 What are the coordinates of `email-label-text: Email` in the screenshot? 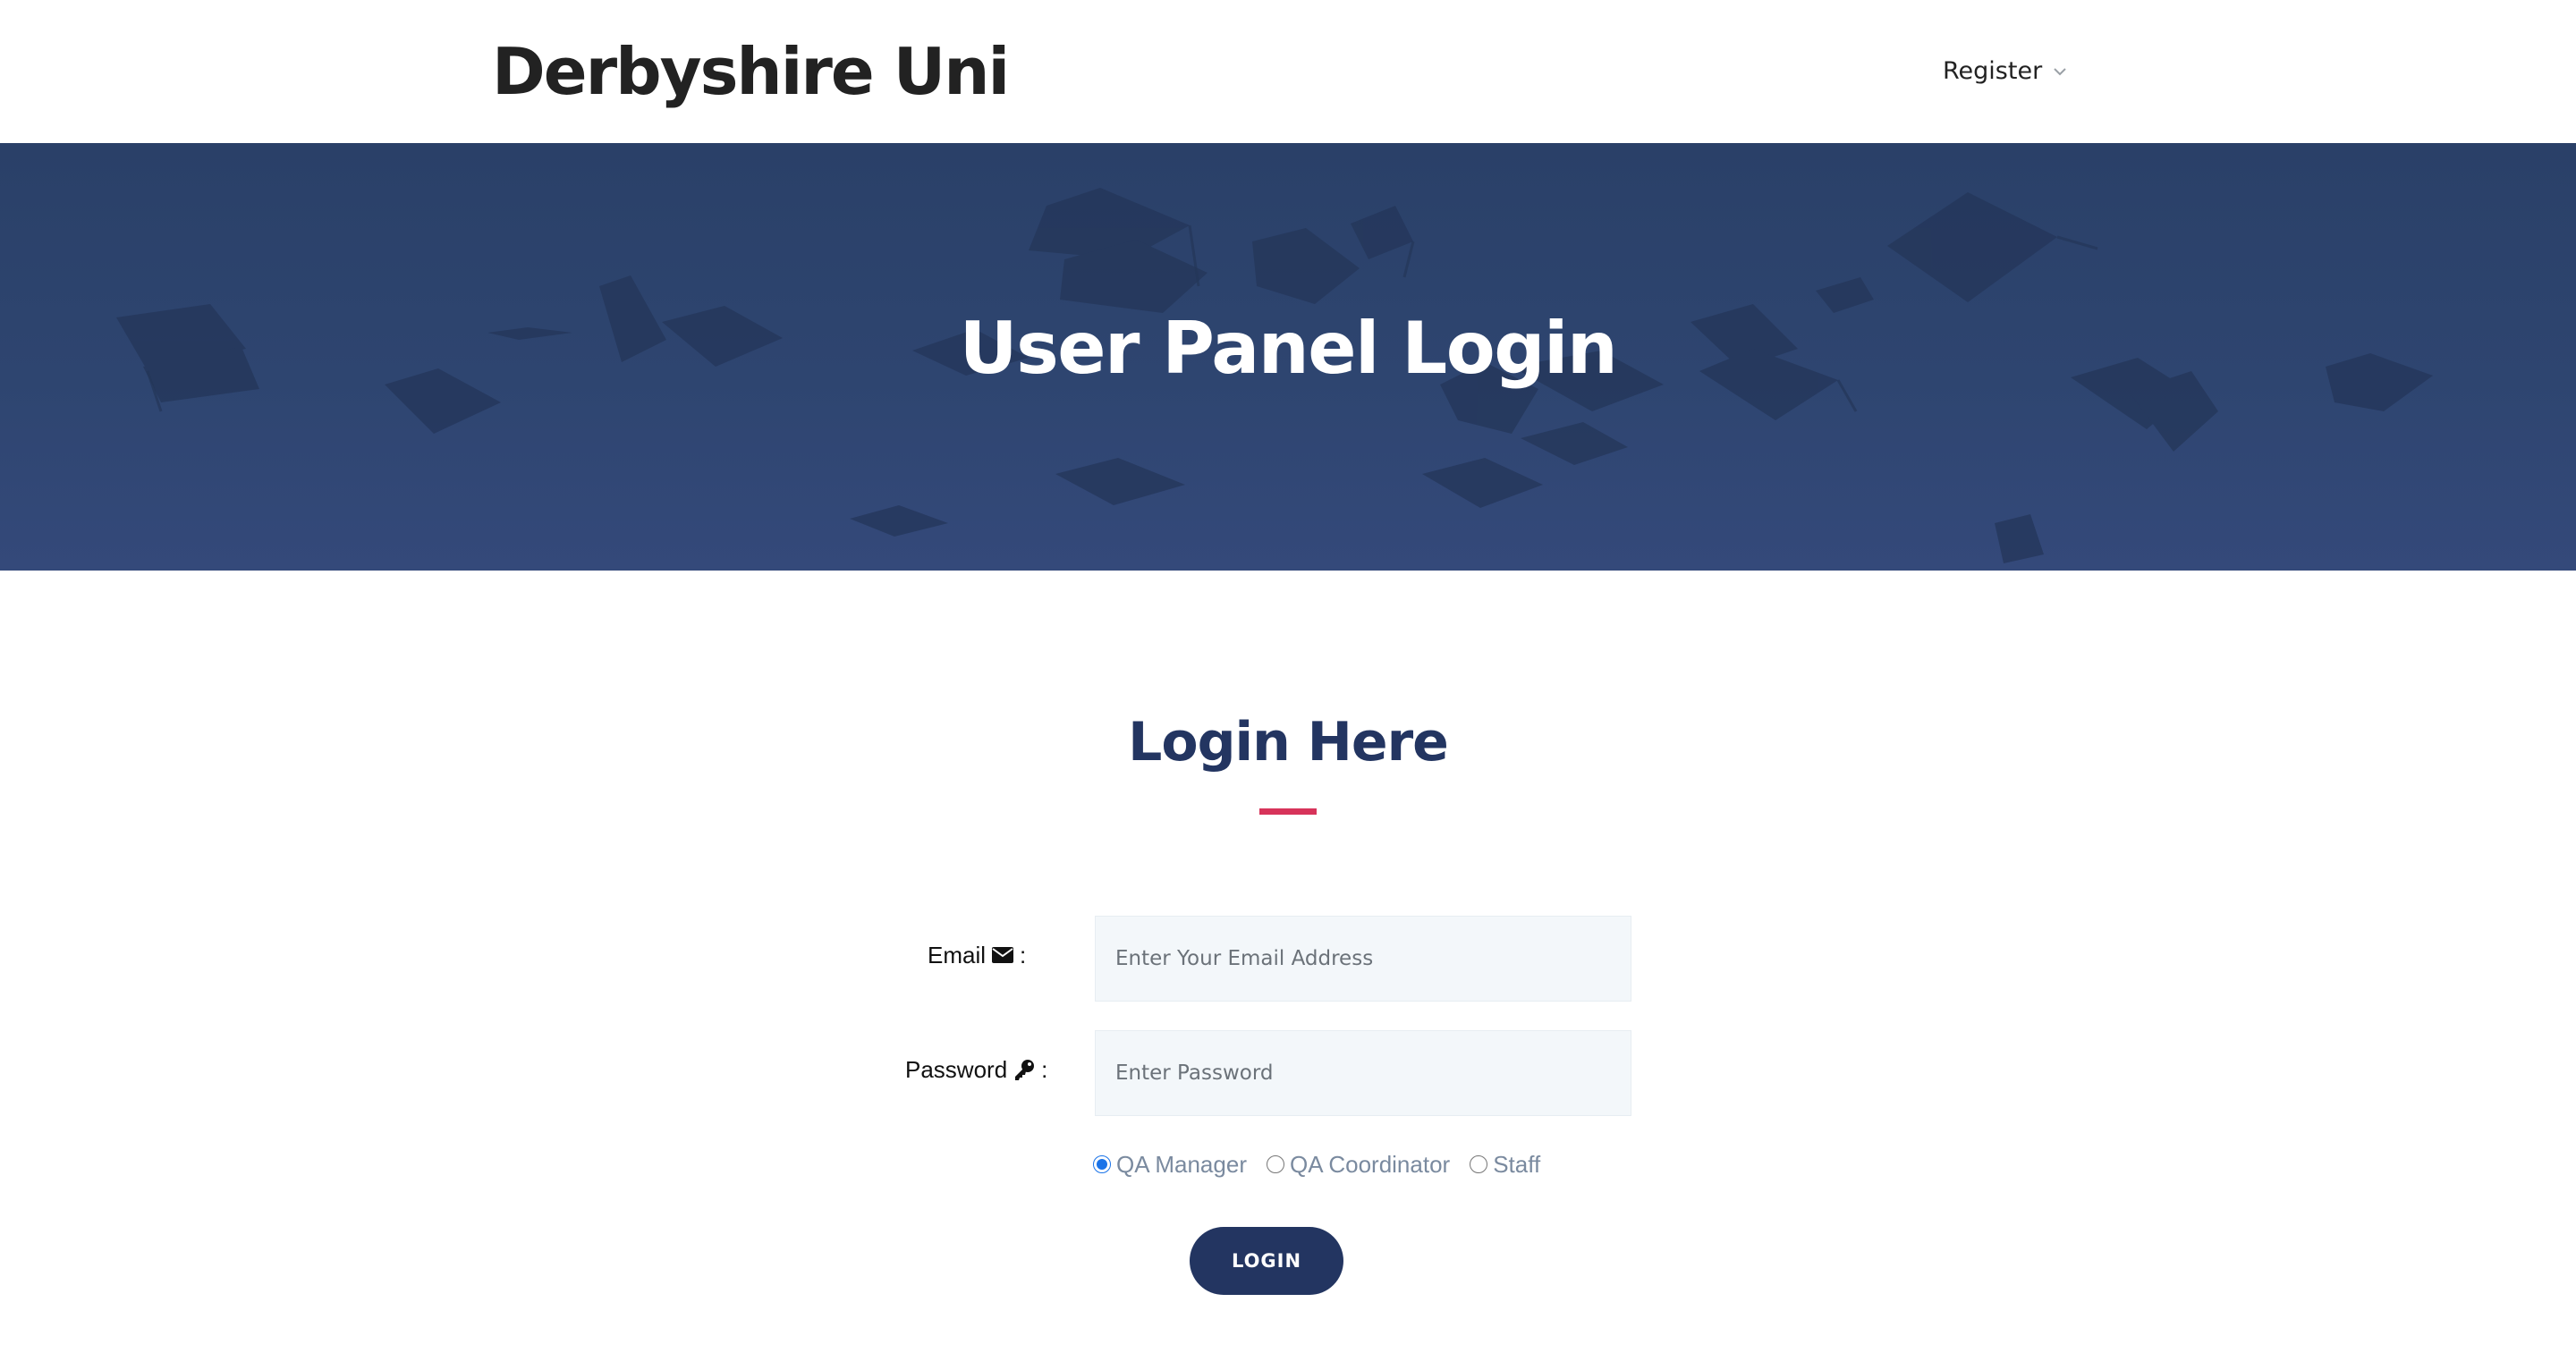 It's located at (957, 955).